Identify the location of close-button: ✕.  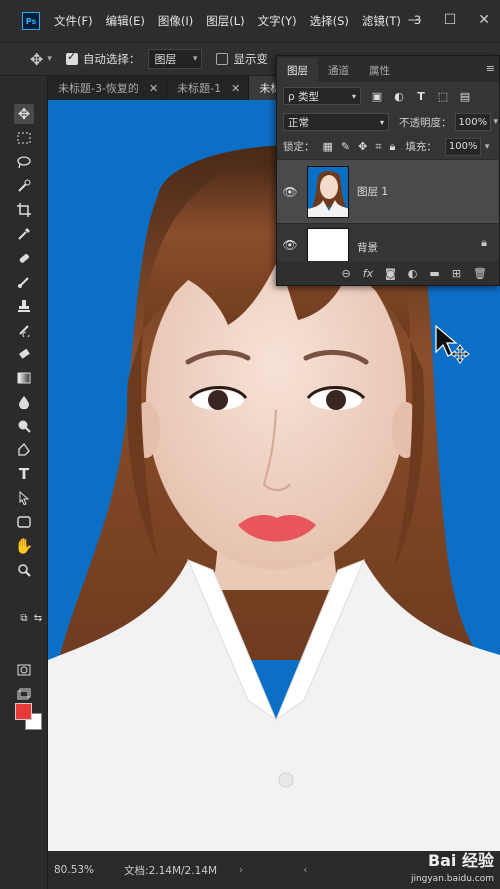
(484, 20).